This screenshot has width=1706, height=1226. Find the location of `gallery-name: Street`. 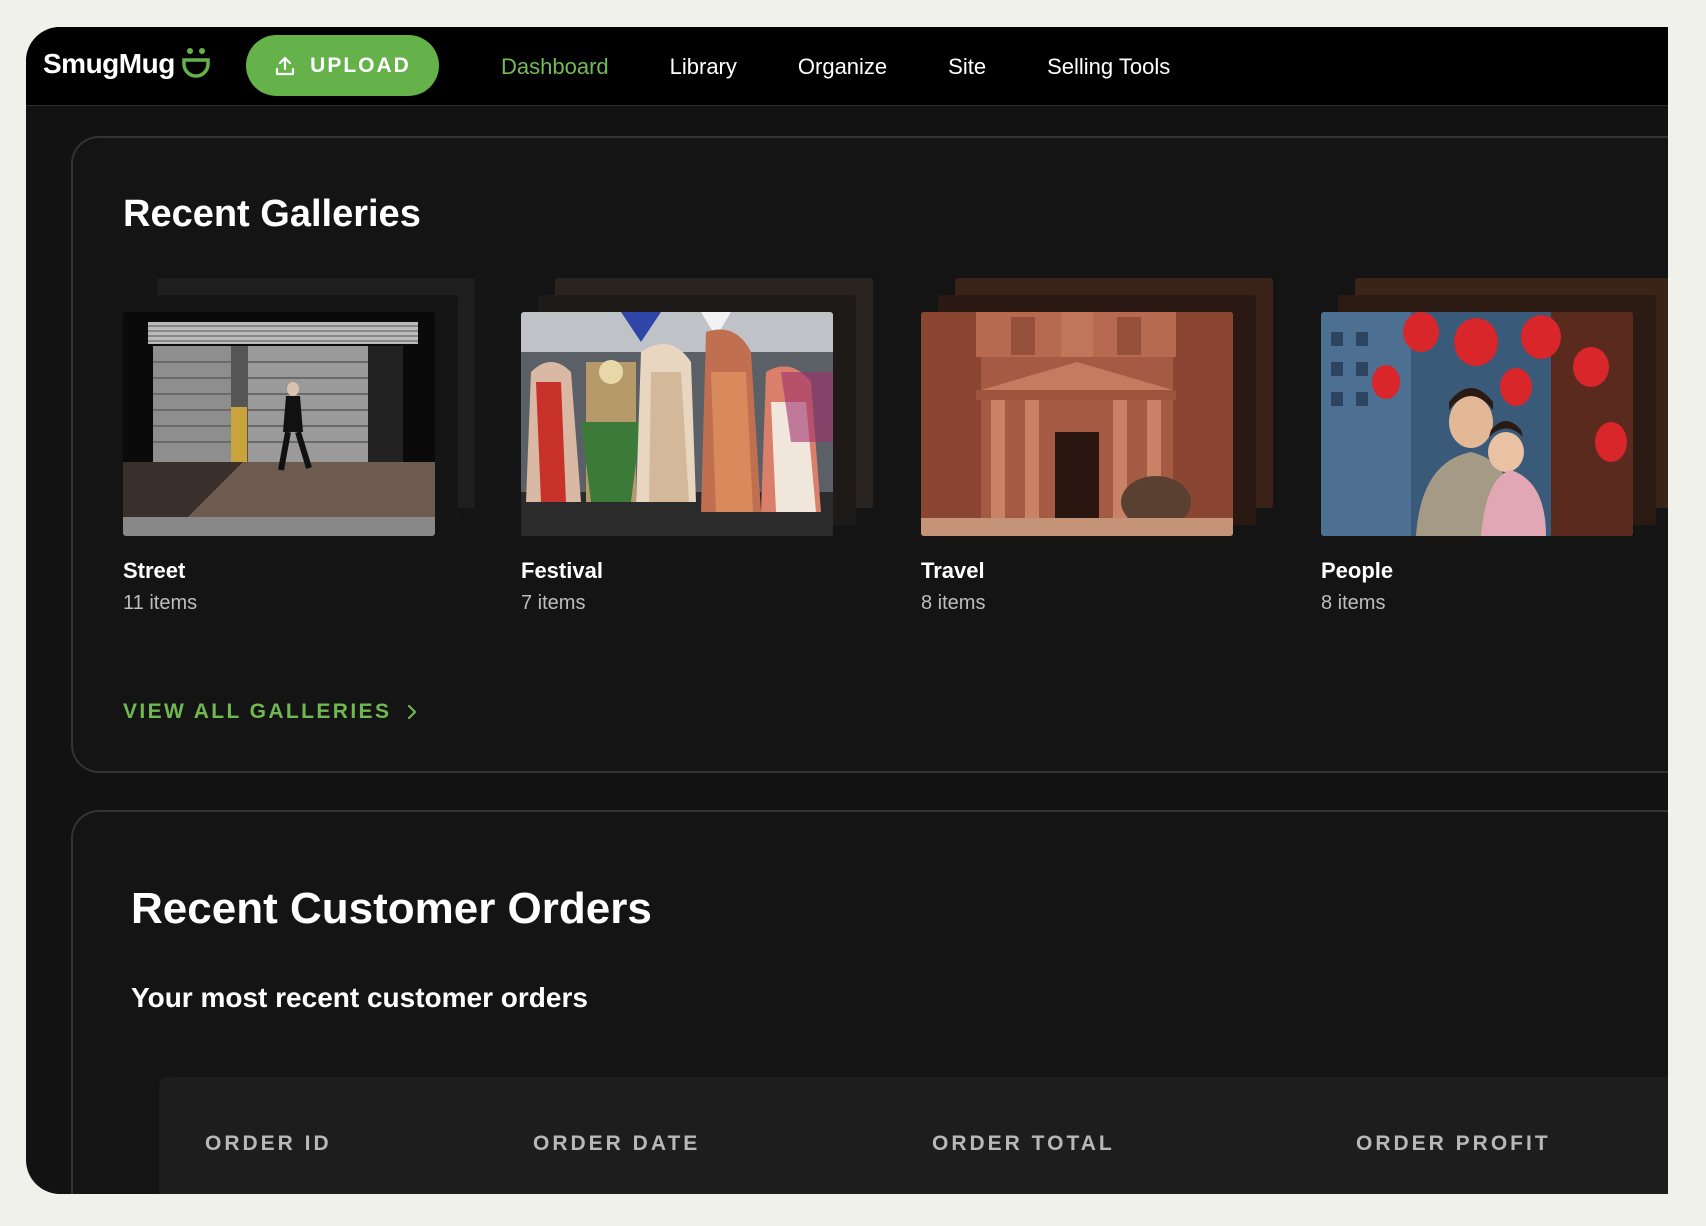

gallery-name: Street is located at coordinates (154, 570).